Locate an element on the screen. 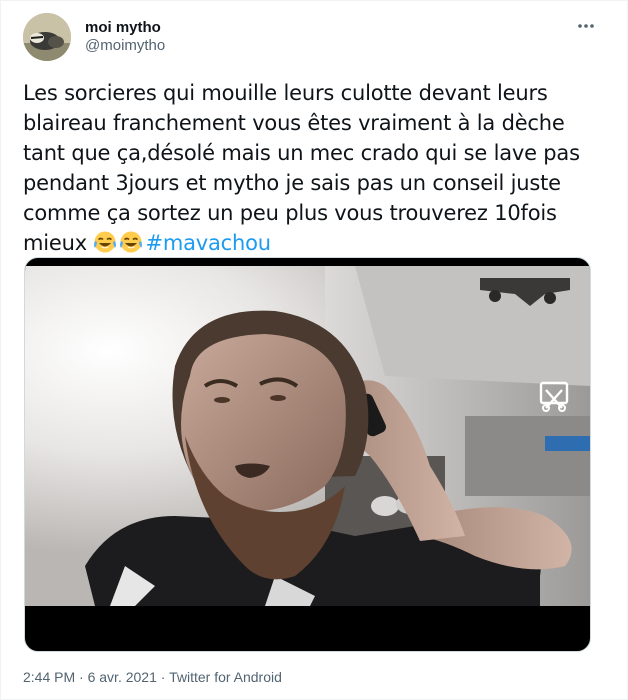 This screenshot has width=628, height=700. tweet-text-line-last: mieux #mavachou is located at coordinates (310, 243).